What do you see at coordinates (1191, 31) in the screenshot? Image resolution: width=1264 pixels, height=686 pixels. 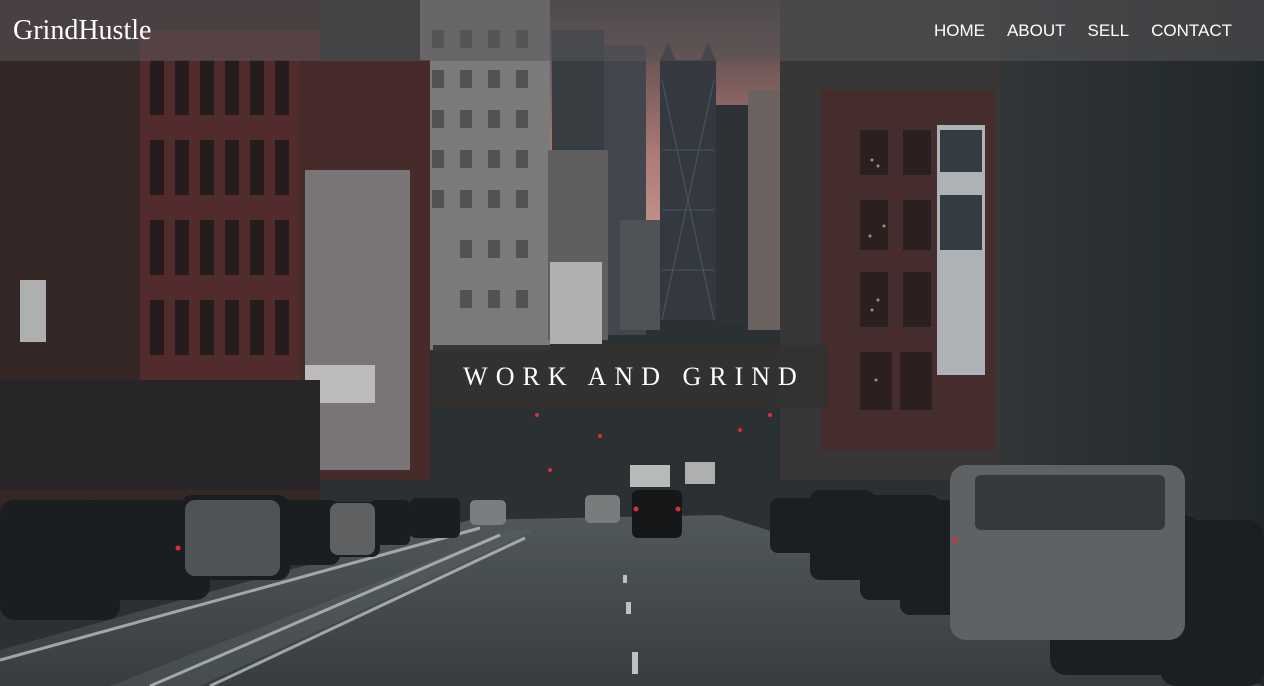 I see `nav-link-contact: CONTACT` at bounding box center [1191, 31].